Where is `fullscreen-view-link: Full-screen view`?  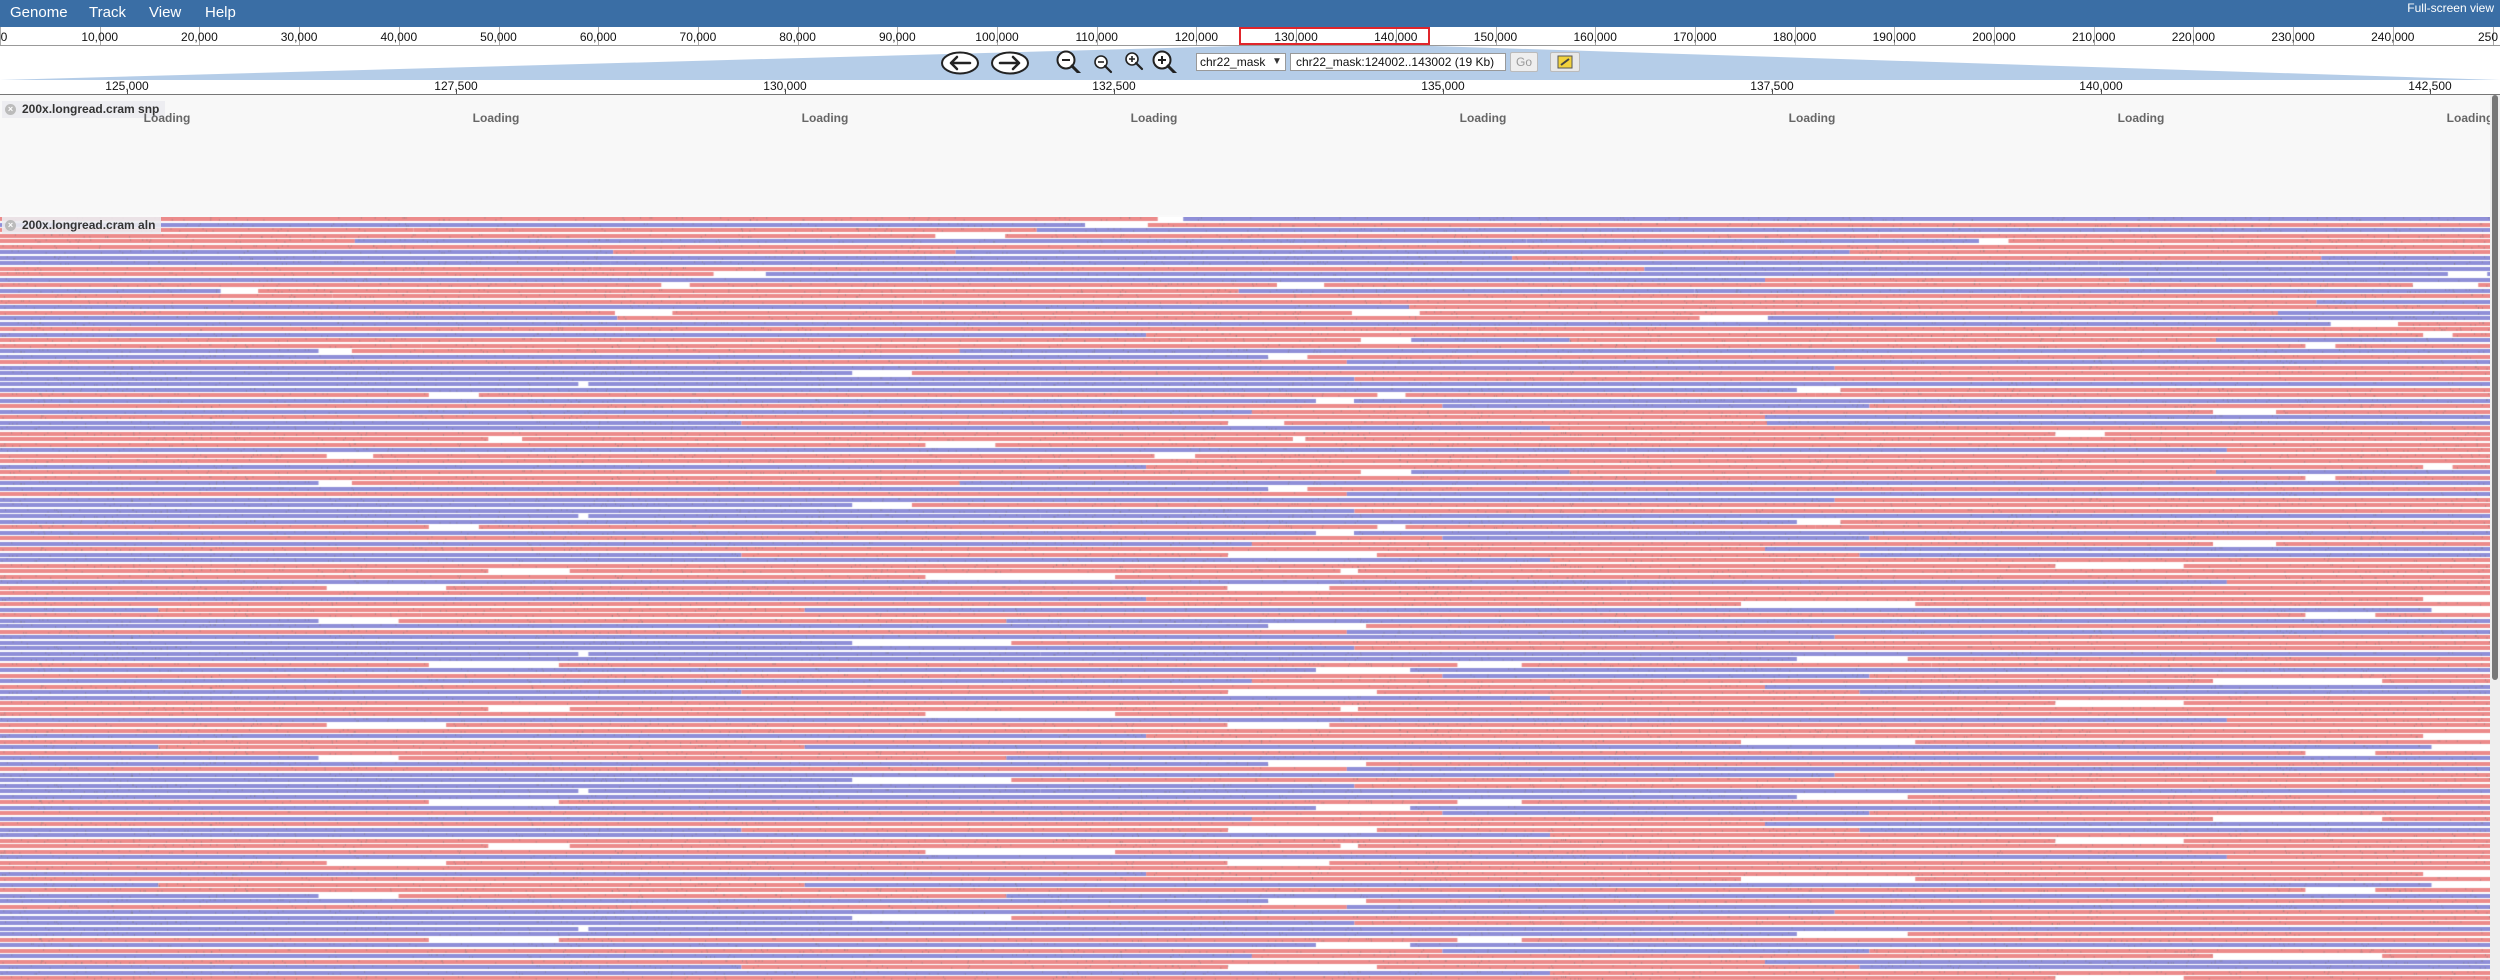 fullscreen-view-link: Full-screen view is located at coordinates (2450, 8).